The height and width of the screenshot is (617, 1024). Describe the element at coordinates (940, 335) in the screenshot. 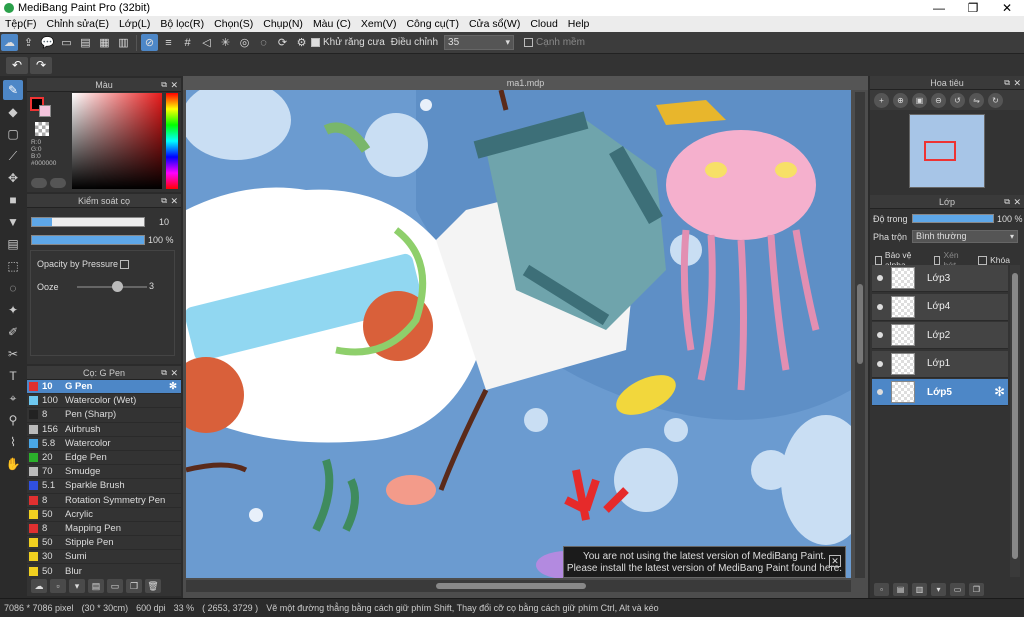

I see `layer-item: Lớp2` at that location.